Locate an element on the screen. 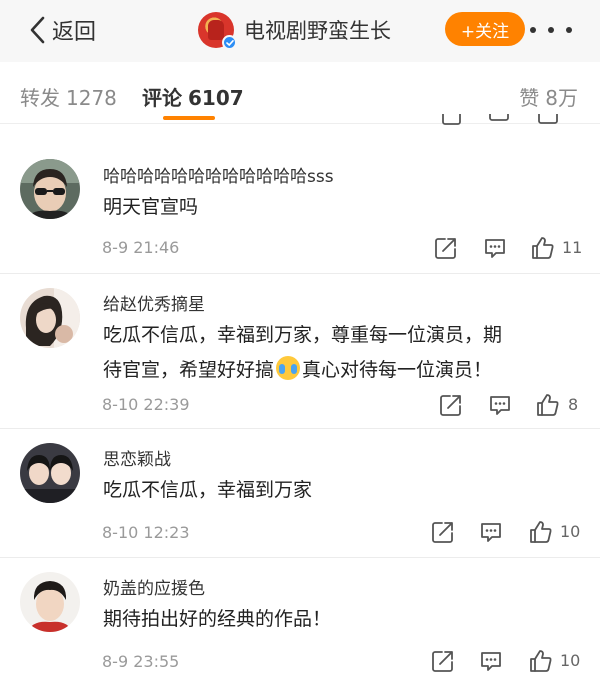  channel-name: 电视剧野蛮生长 is located at coordinates (317, 31).